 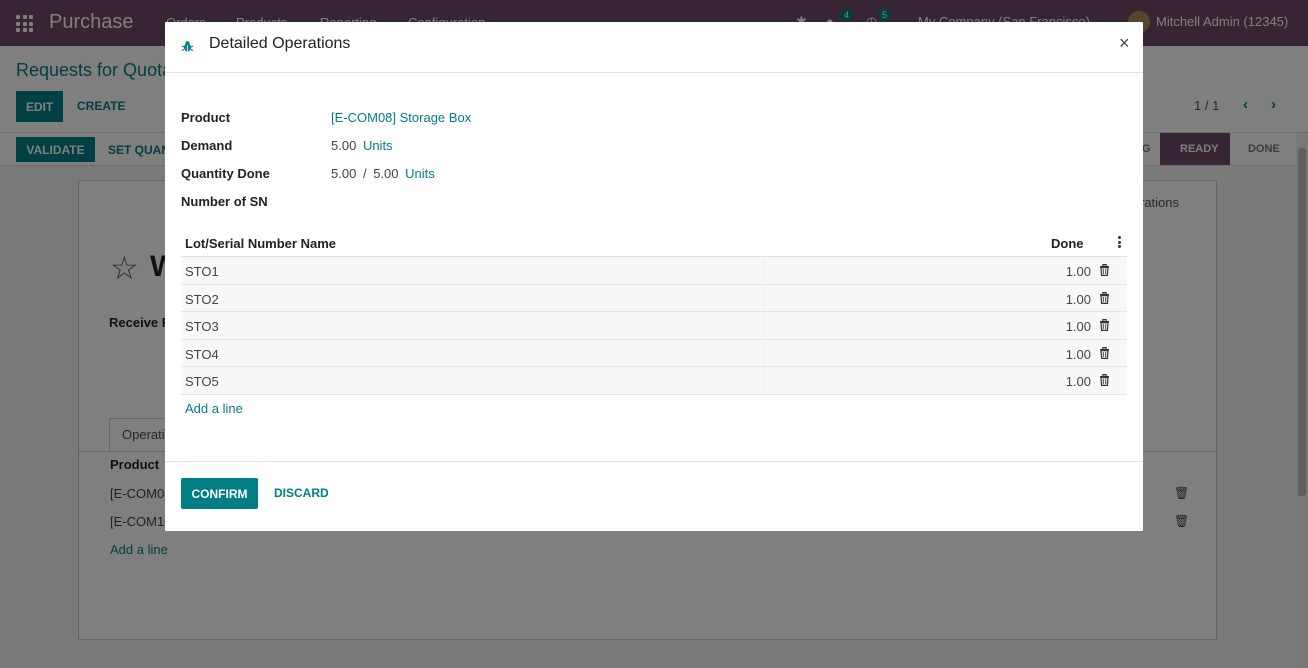 What do you see at coordinates (654, 243) in the screenshot?
I see `table-header: Lot/Serial Number Name Done` at bounding box center [654, 243].